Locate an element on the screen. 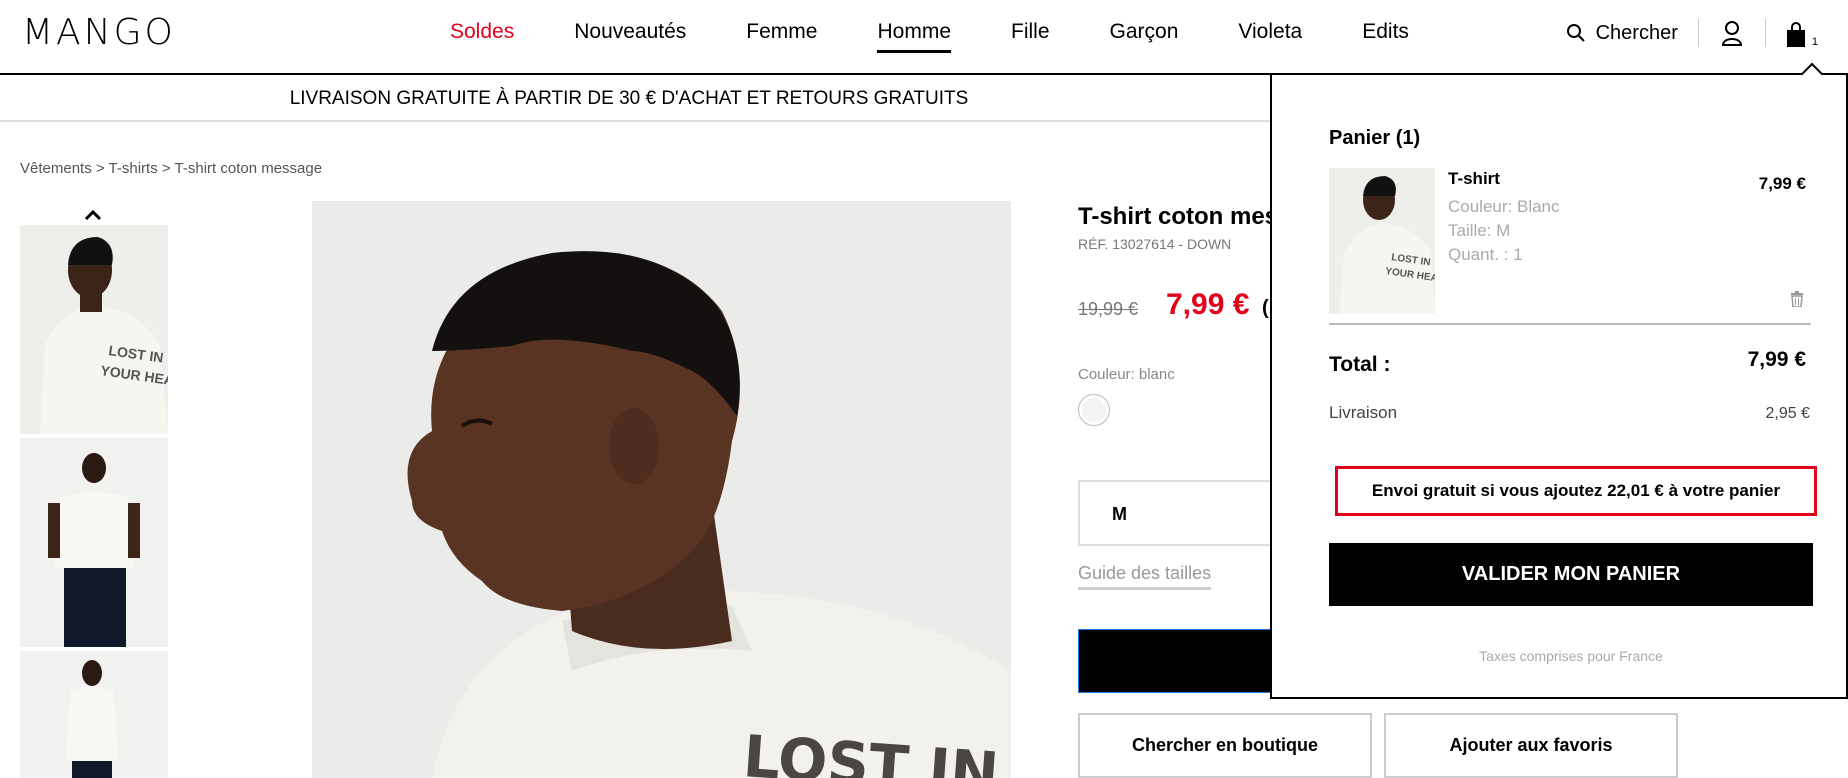 The height and width of the screenshot is (778, 1848). nav-nouveautes: Nouveautés is located at coordinates (630, 36).